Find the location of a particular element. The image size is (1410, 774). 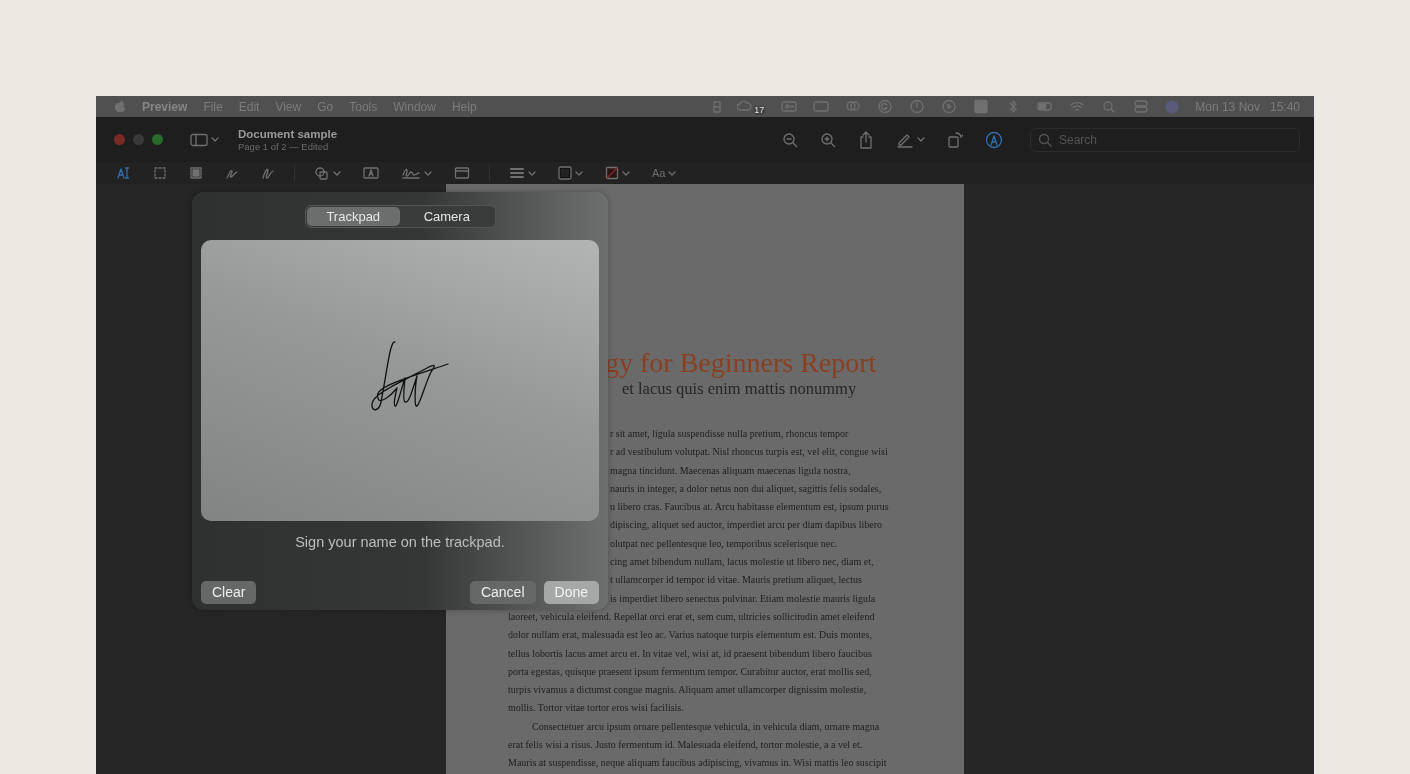

window-title: Document sample is located at coordinates (288, 134).